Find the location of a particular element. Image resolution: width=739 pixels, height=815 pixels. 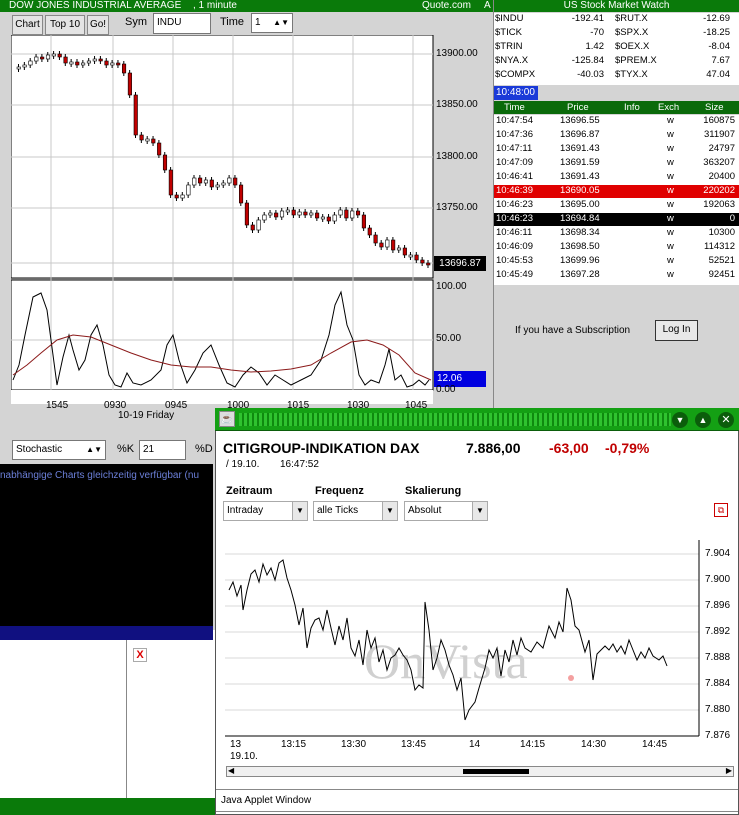

go-button: Go! is located at coordinates (98, 25).